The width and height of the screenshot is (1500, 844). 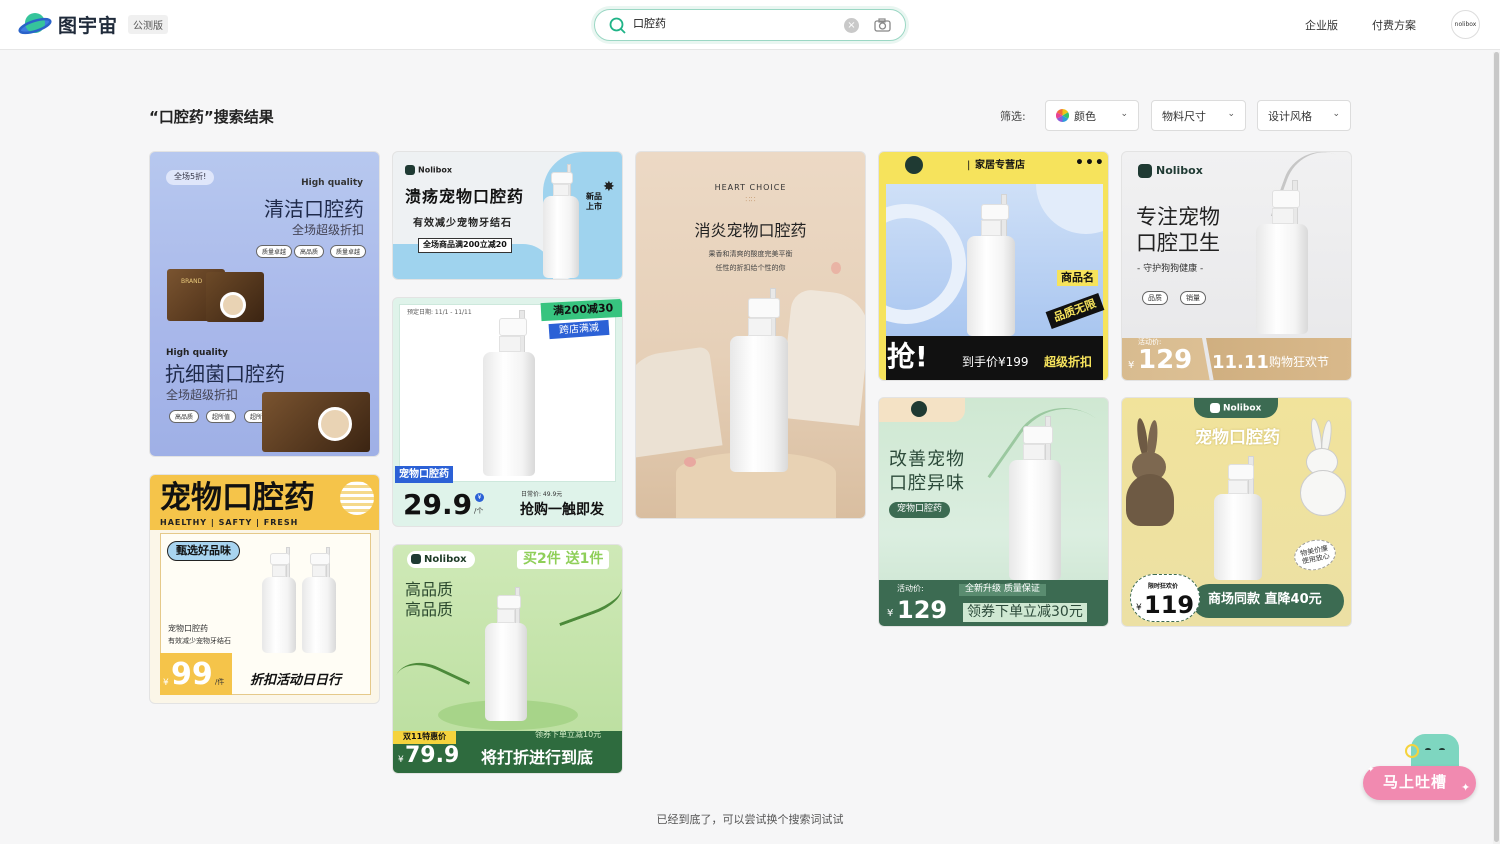 I want to click on desc-line: 果香和清爽的酸度完美平衡, so click(x=750, y=254).